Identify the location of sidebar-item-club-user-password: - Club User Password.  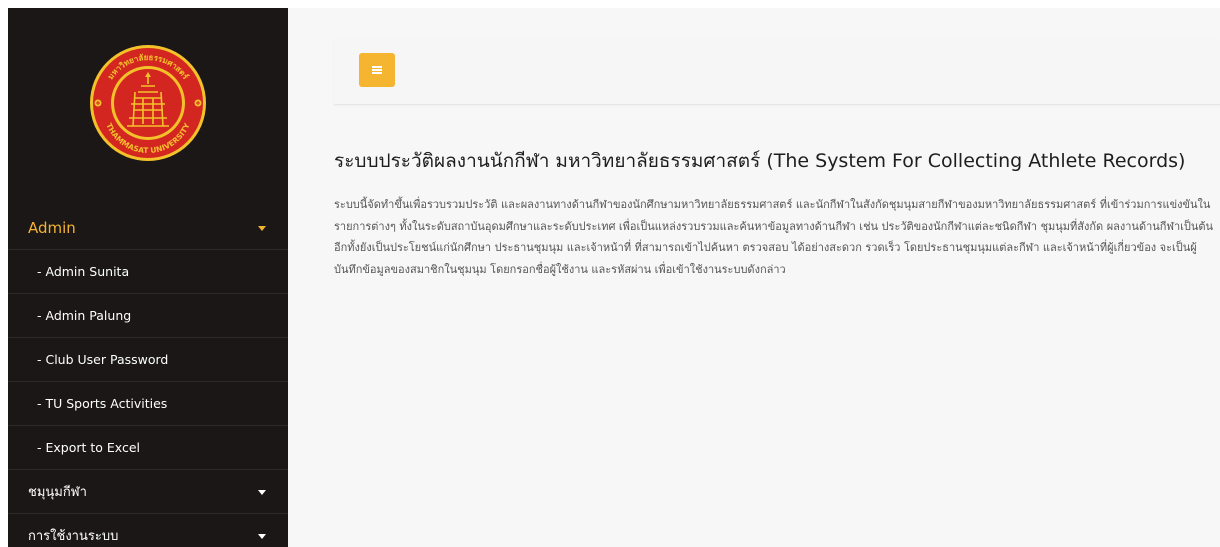
(148, 360).